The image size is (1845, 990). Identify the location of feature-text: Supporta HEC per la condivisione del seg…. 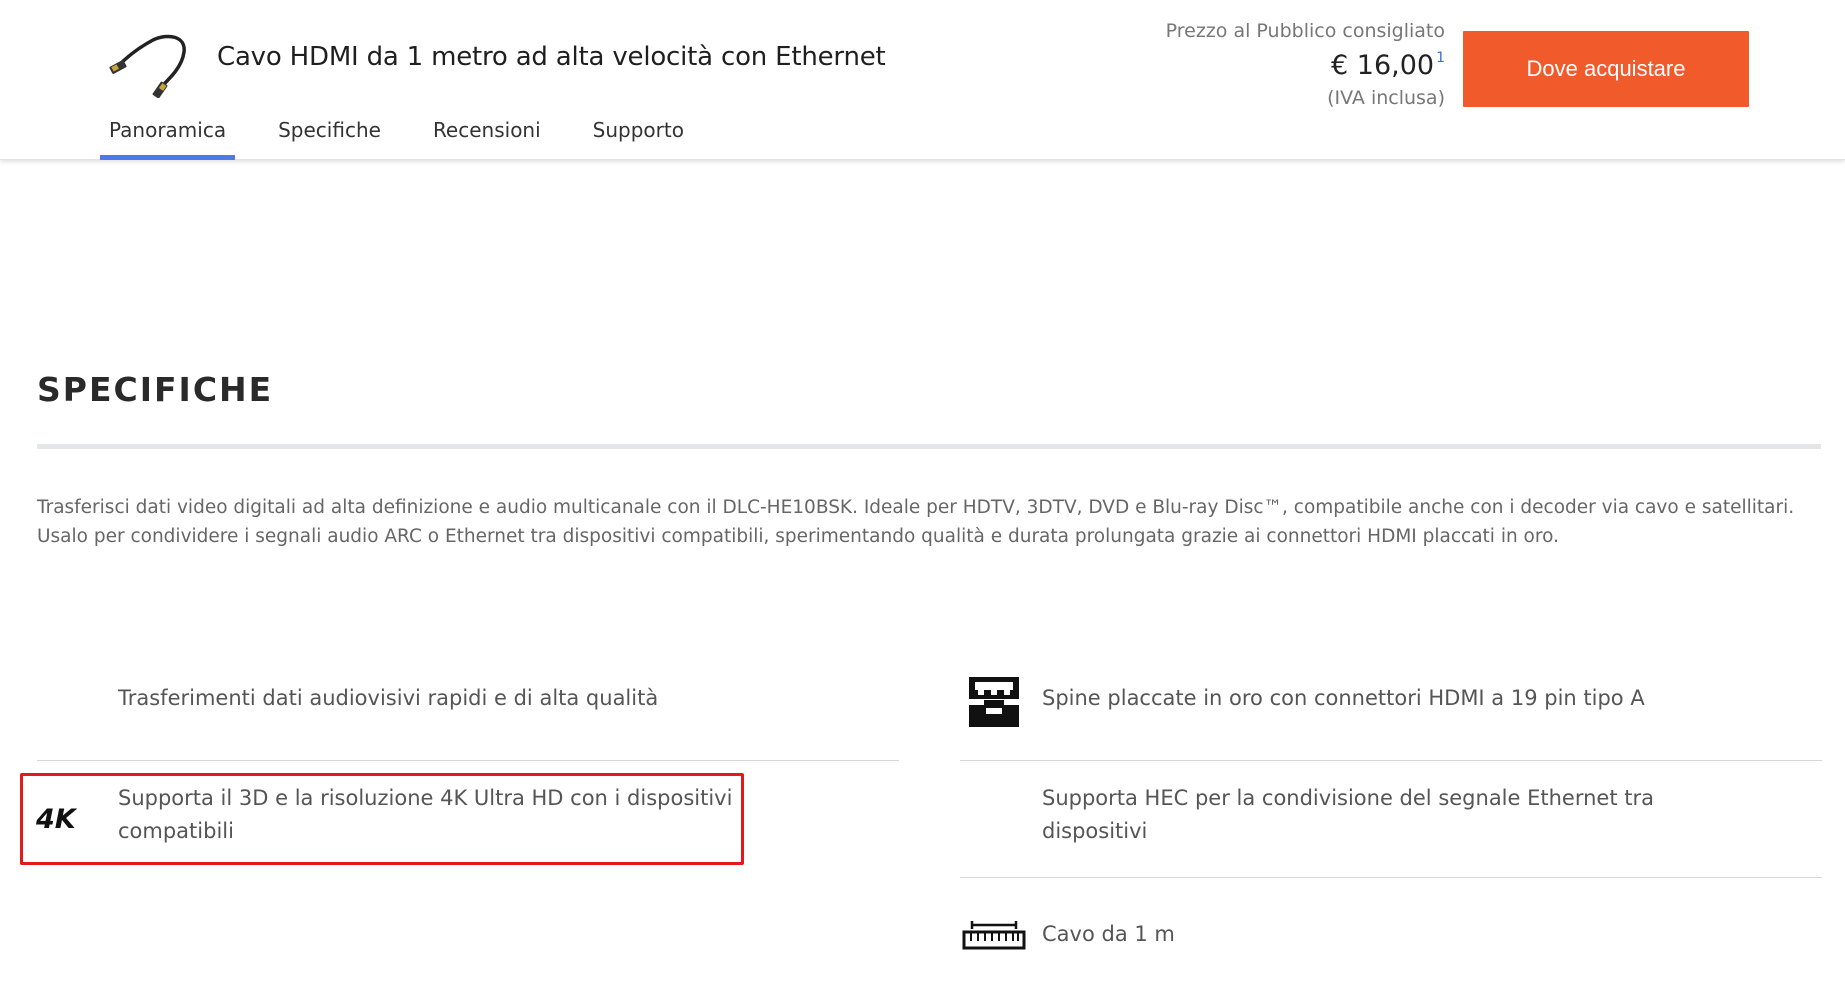
(1348, 814).